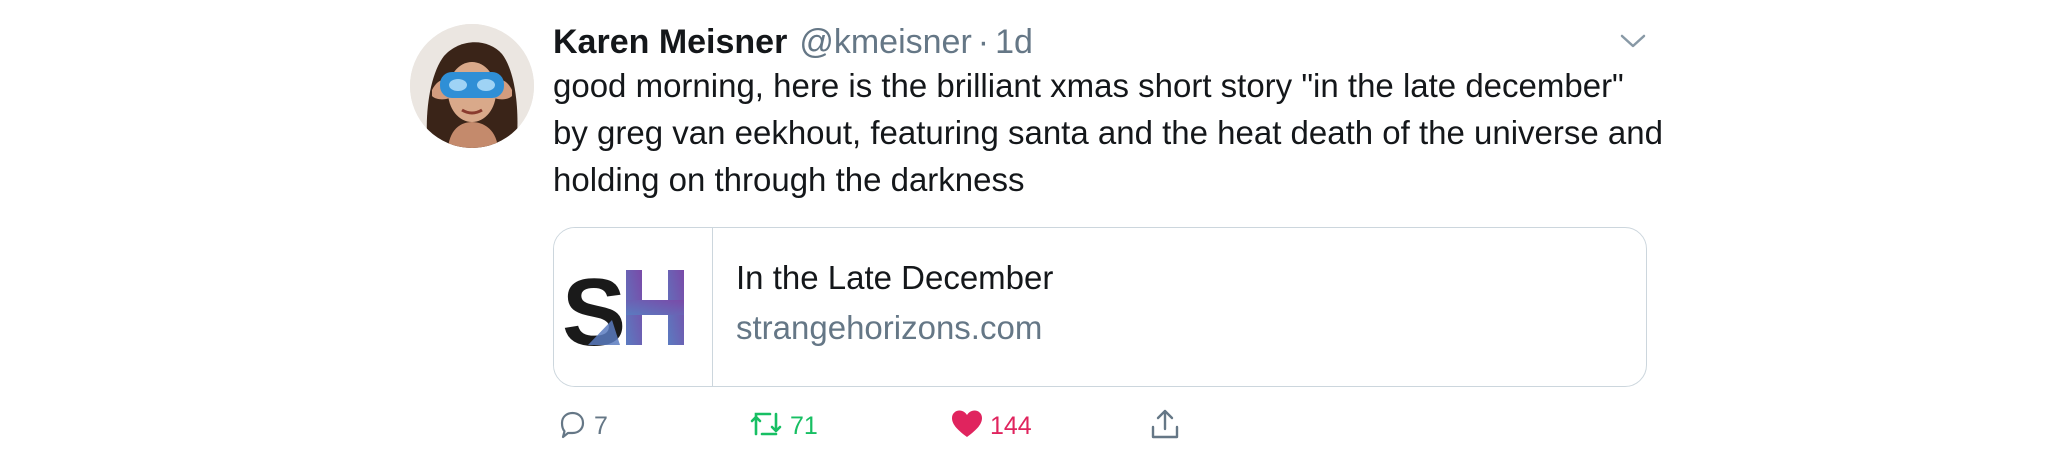 This screenshot has width=2048, height=456. What do you see at coordinates (592, 312) in the screenshot?
I see `svg-text: S` at bounding box center [592, 312].